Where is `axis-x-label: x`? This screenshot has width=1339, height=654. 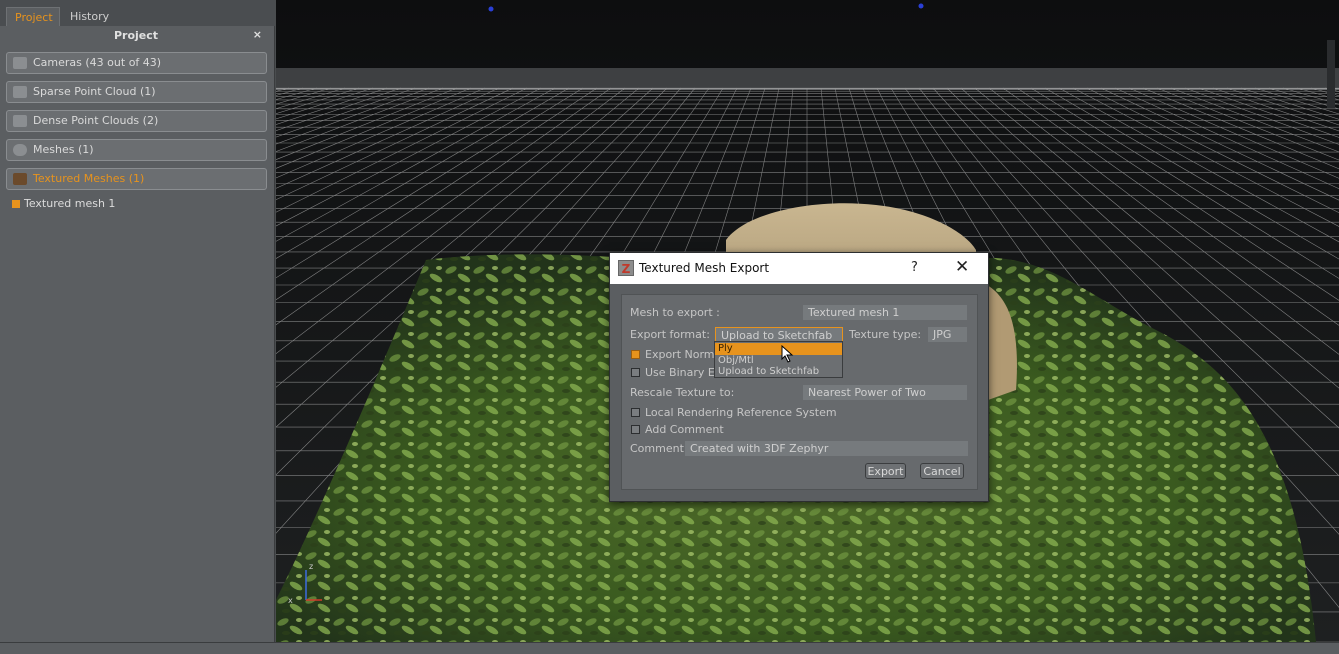 axis-x-label: x is located at coordinates (290, 600).